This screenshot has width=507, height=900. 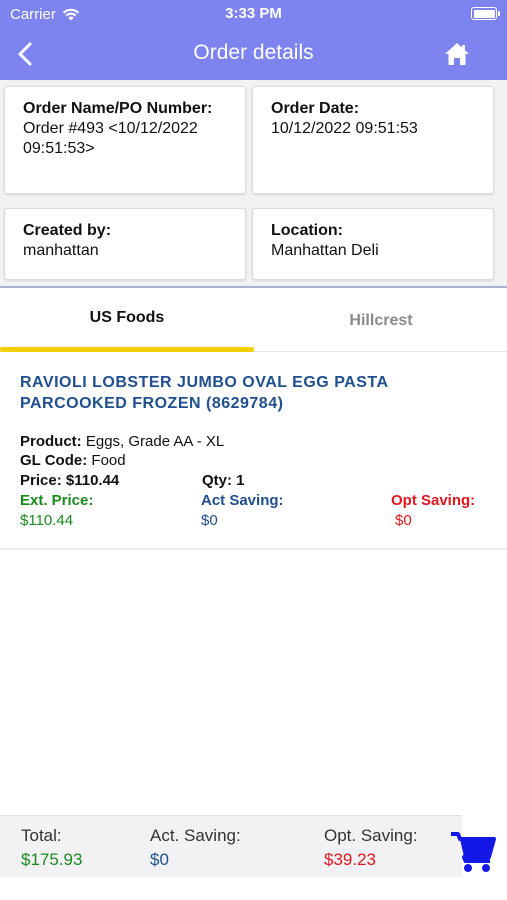 I want to click on opt-saving-label: Opt Saving:, so click(x=433, y=500).